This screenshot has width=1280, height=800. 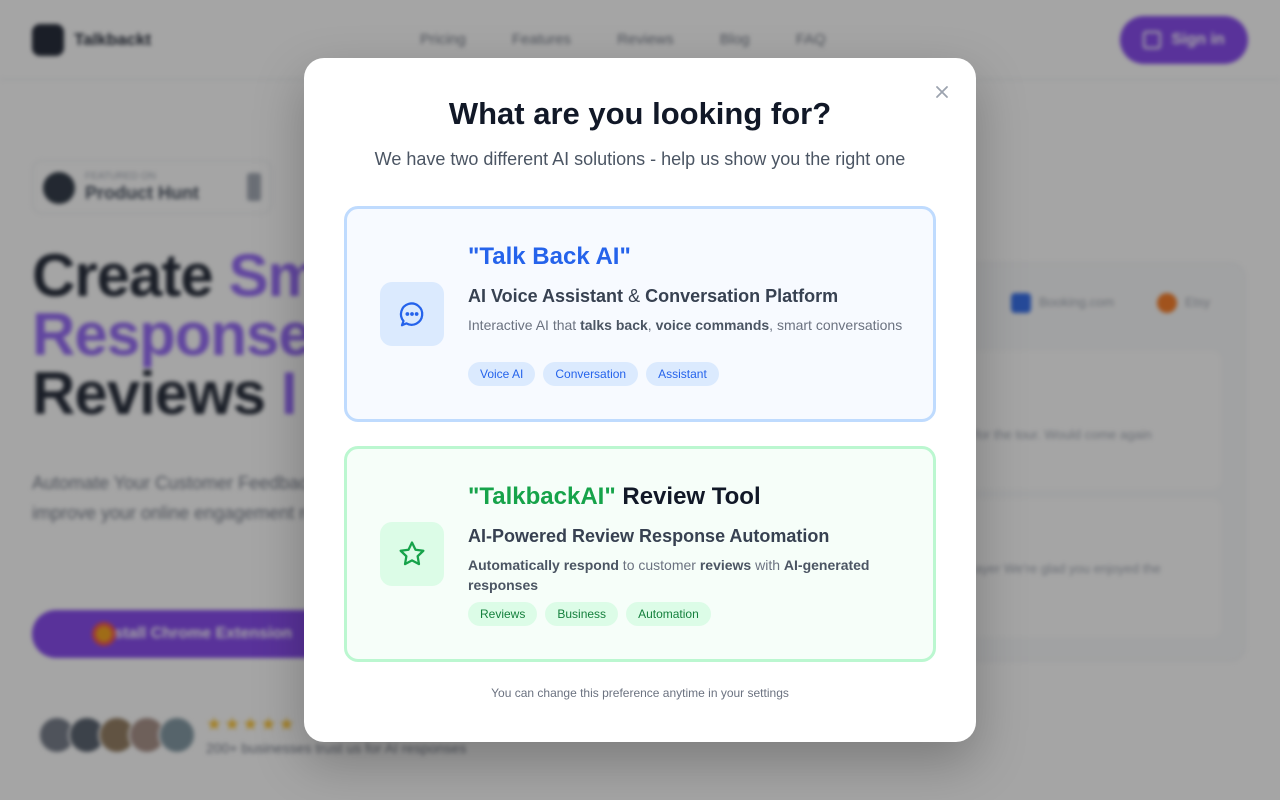 I want to click on desc-text: with, so click(x=767, y=565).